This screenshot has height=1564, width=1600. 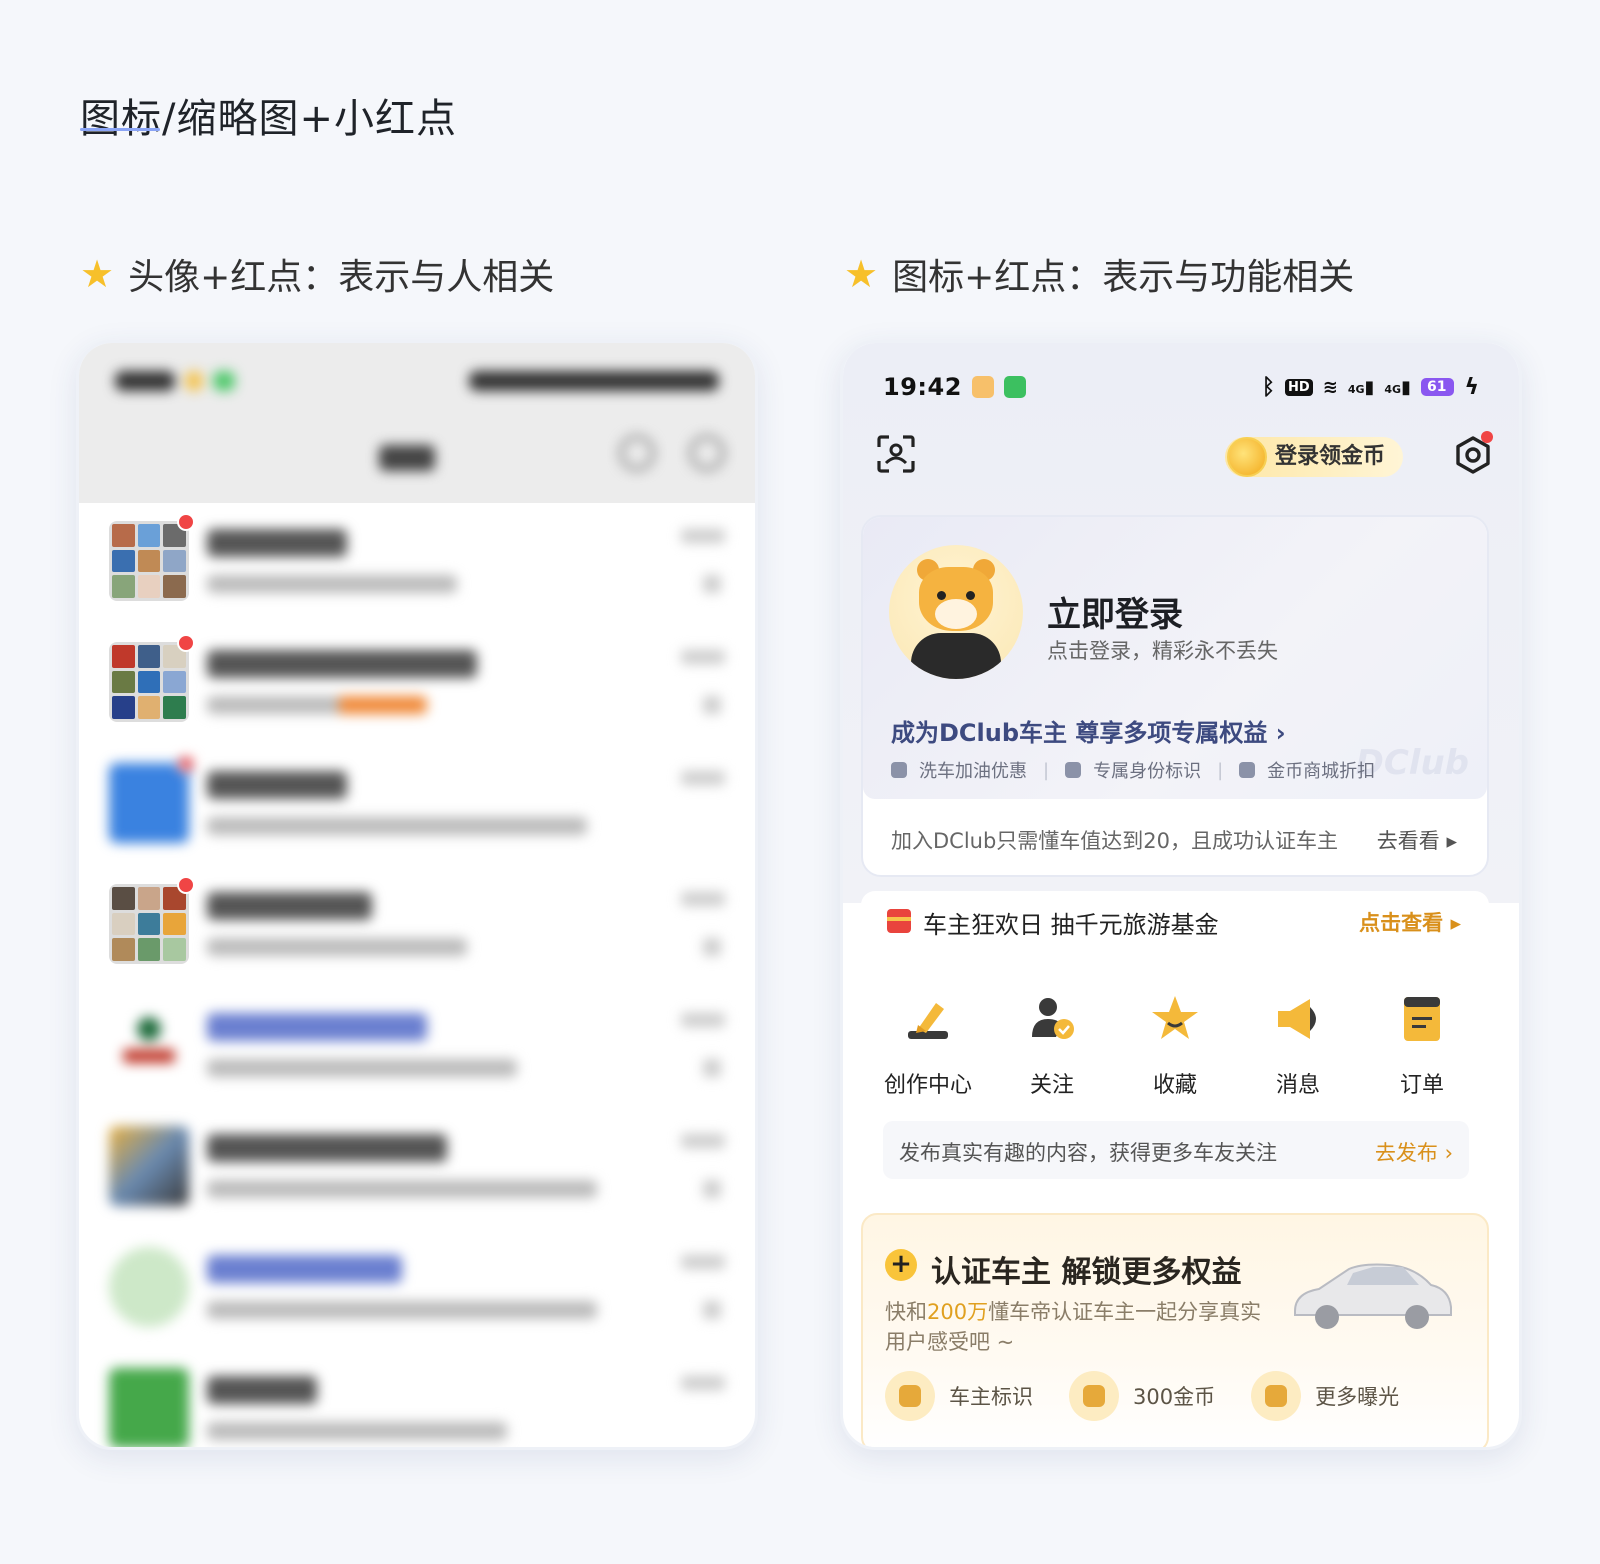 What do you see at coordinates (959, 1396) in the screenshot?
I see `certify-benefit-item: 车主标识` at bounding box center [959, 1396].